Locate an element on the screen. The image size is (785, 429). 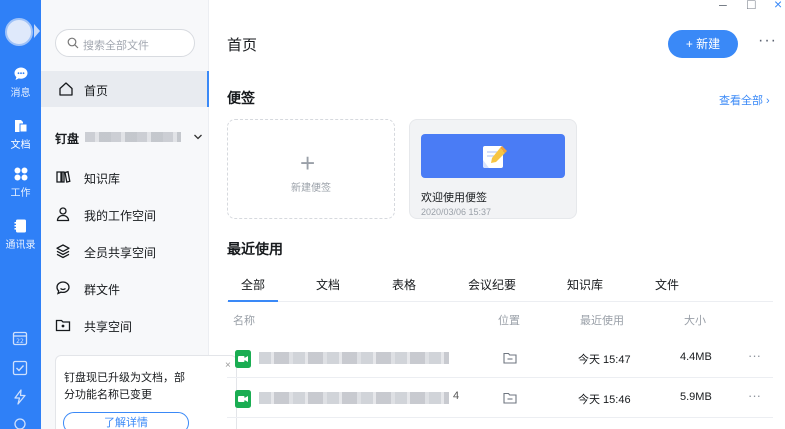
table-header: 名称 位置 最近使用 大小 is located at coordinates (500, 322).